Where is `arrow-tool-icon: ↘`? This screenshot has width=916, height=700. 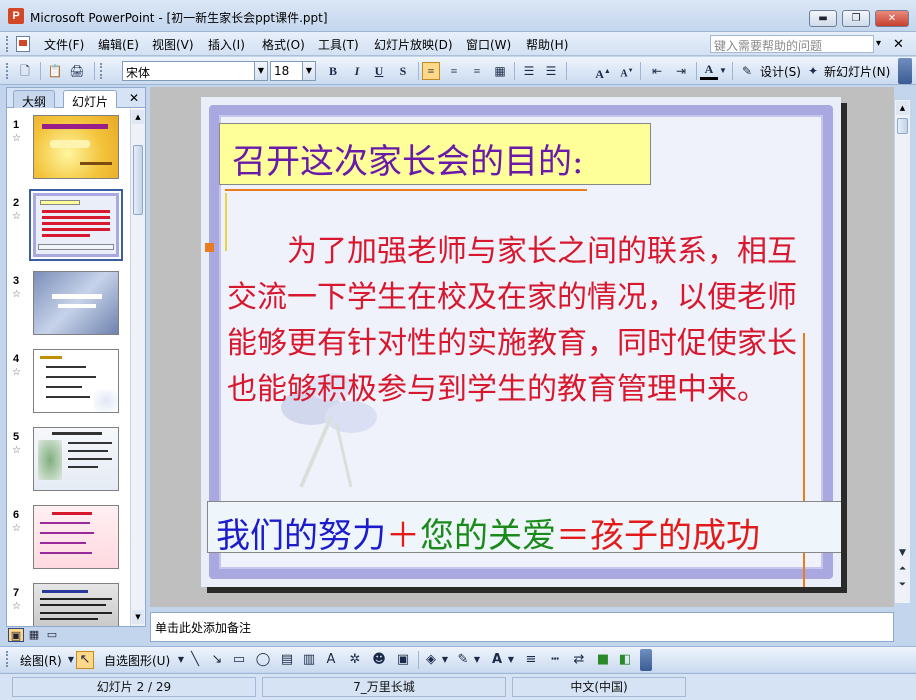 arrow-tool-icon: ↘ is located at coordinates (217, 660).